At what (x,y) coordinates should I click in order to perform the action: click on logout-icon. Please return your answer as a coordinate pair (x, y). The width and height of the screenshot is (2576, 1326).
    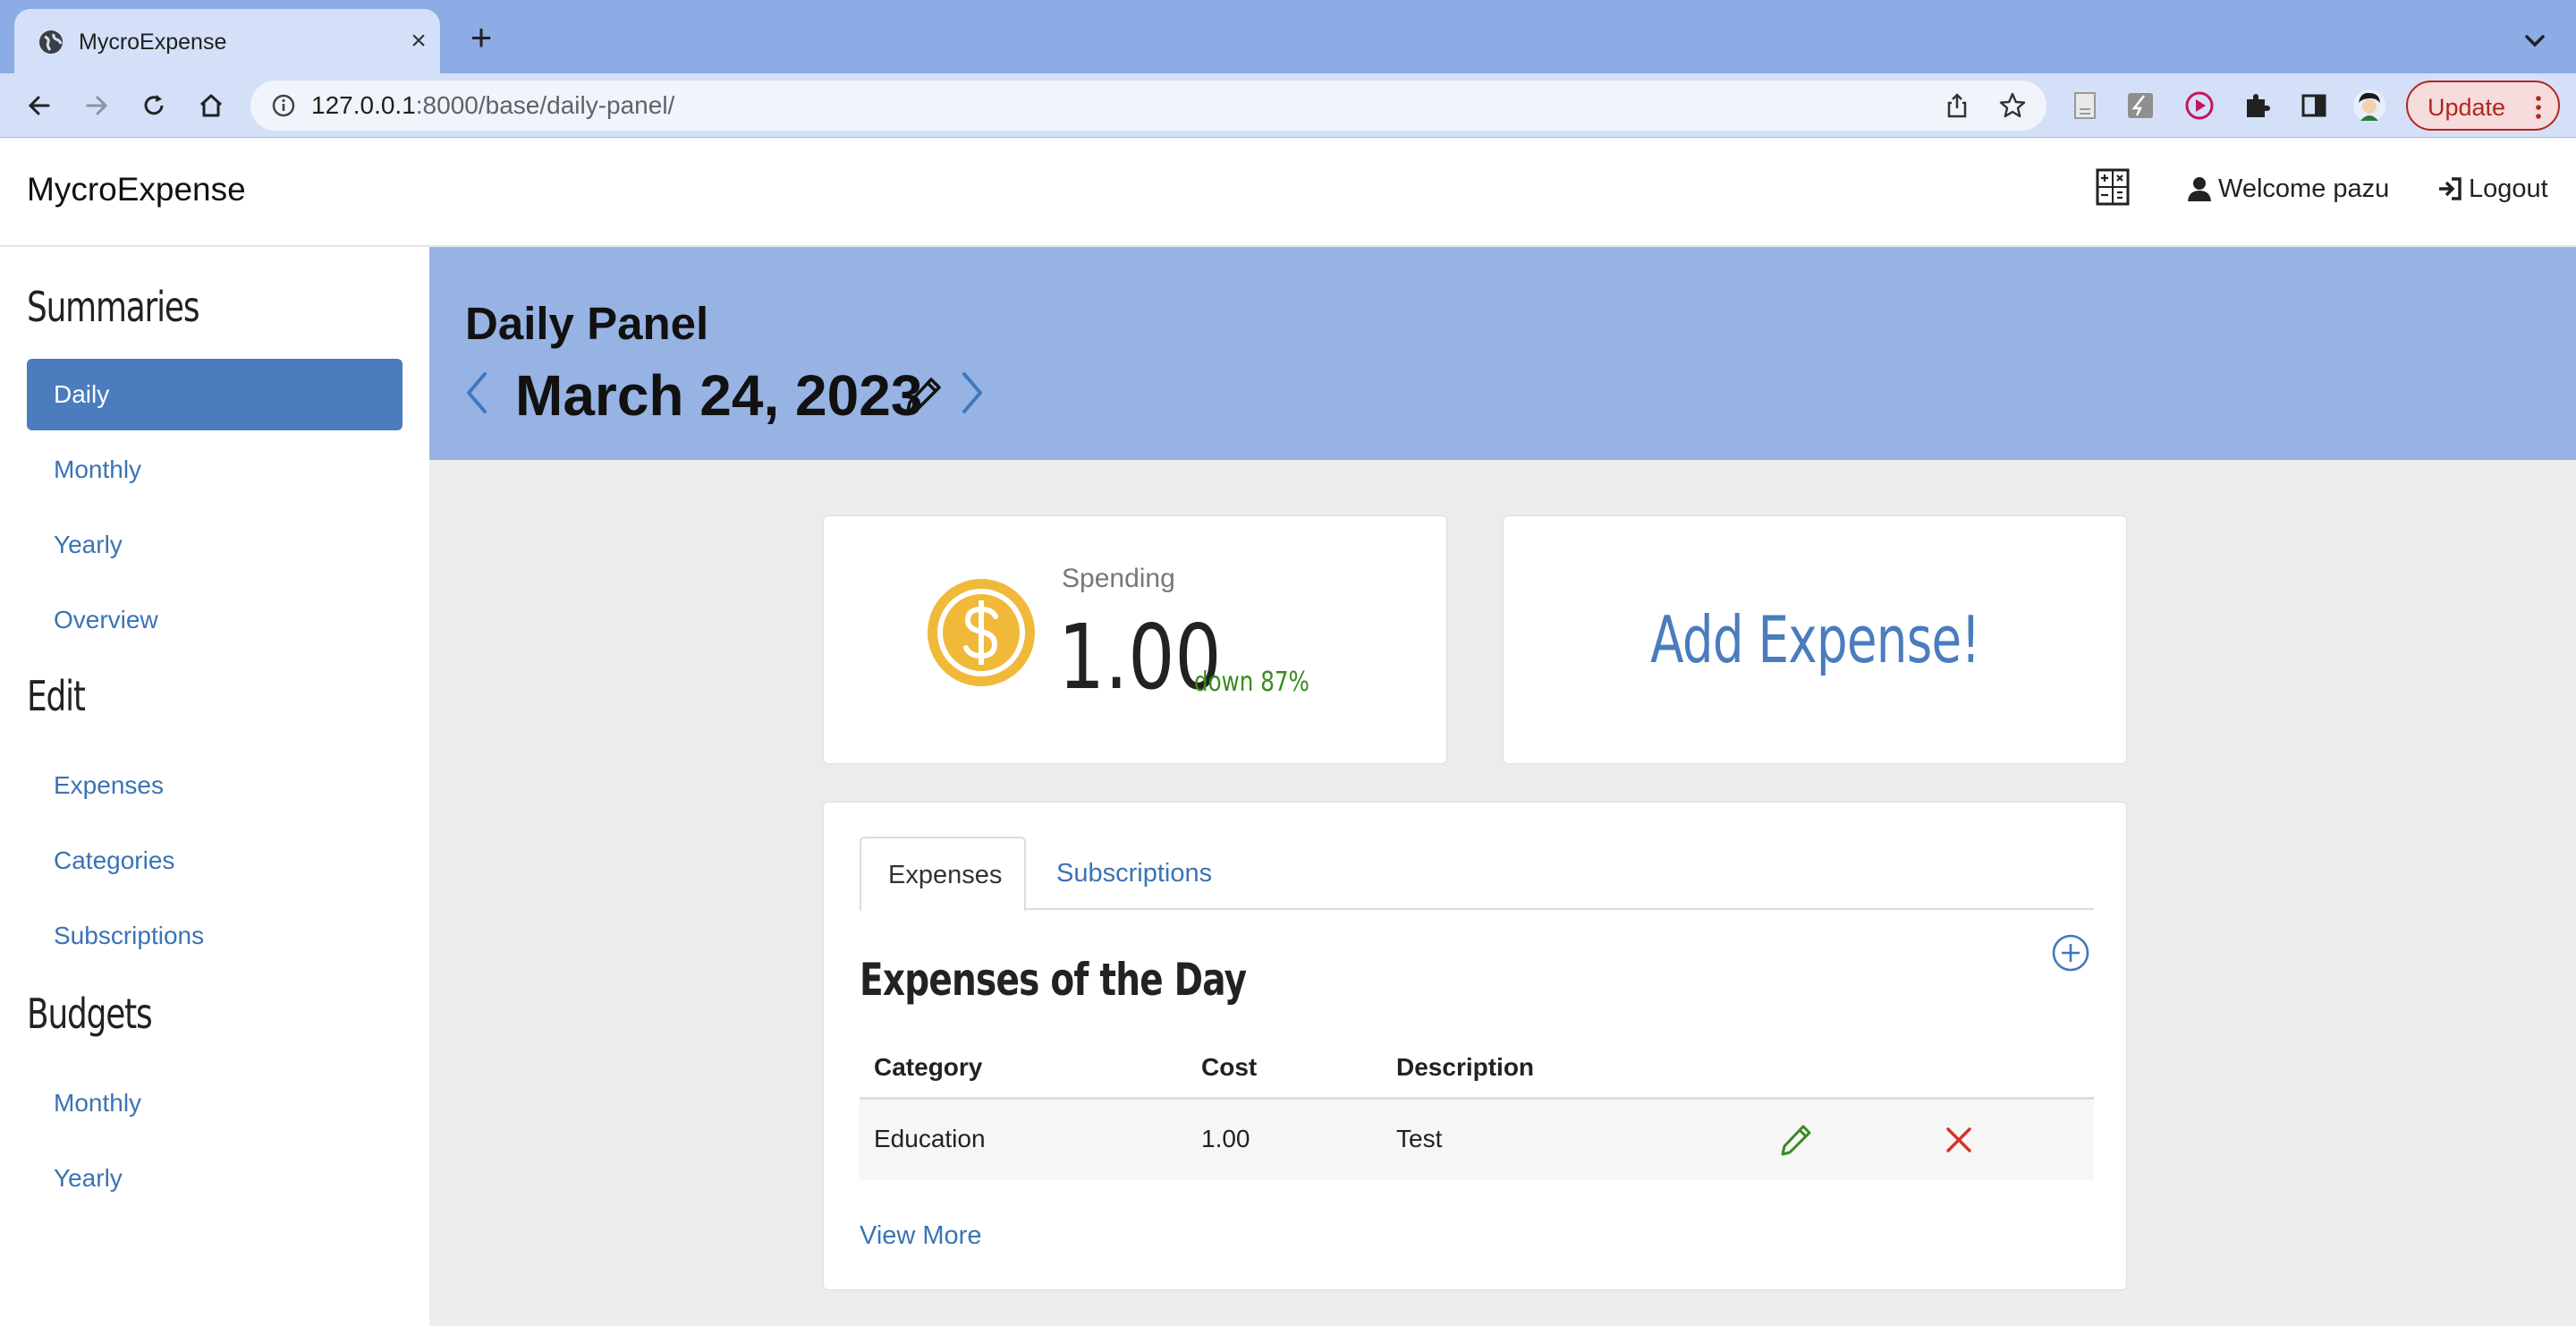
    Looking at the image, I should click on (2450, 188).